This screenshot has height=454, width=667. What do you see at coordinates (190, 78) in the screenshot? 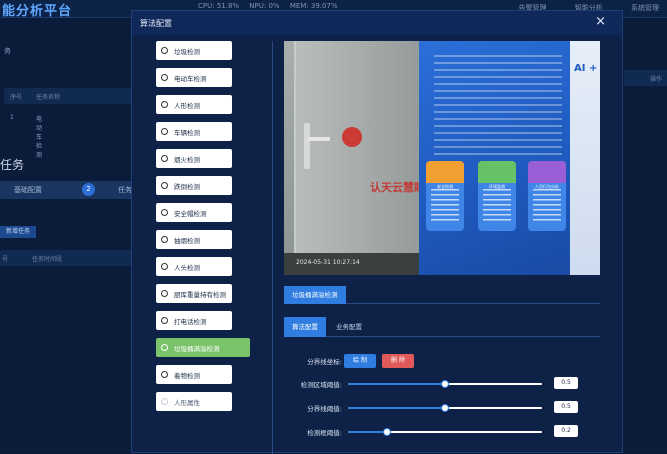
I see `algo-label: 电动车检测` at bounding box center [190, 78].